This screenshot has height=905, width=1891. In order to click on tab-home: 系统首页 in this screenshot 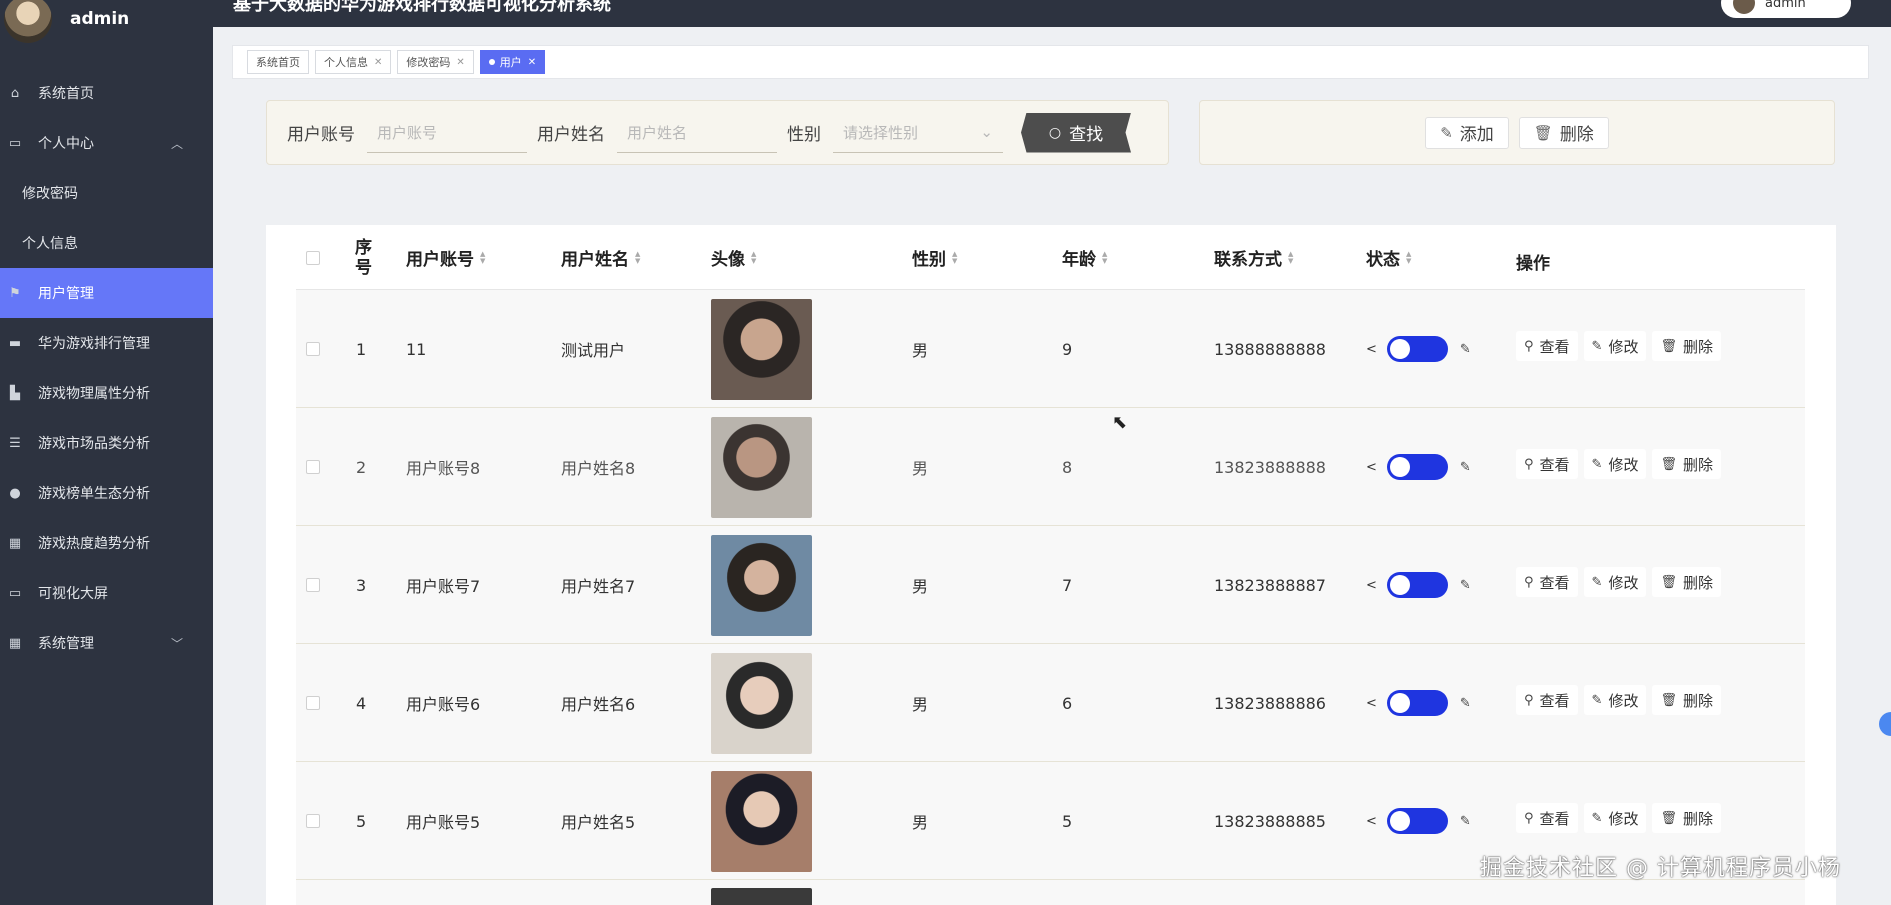, I will do `click(278, 62)`.